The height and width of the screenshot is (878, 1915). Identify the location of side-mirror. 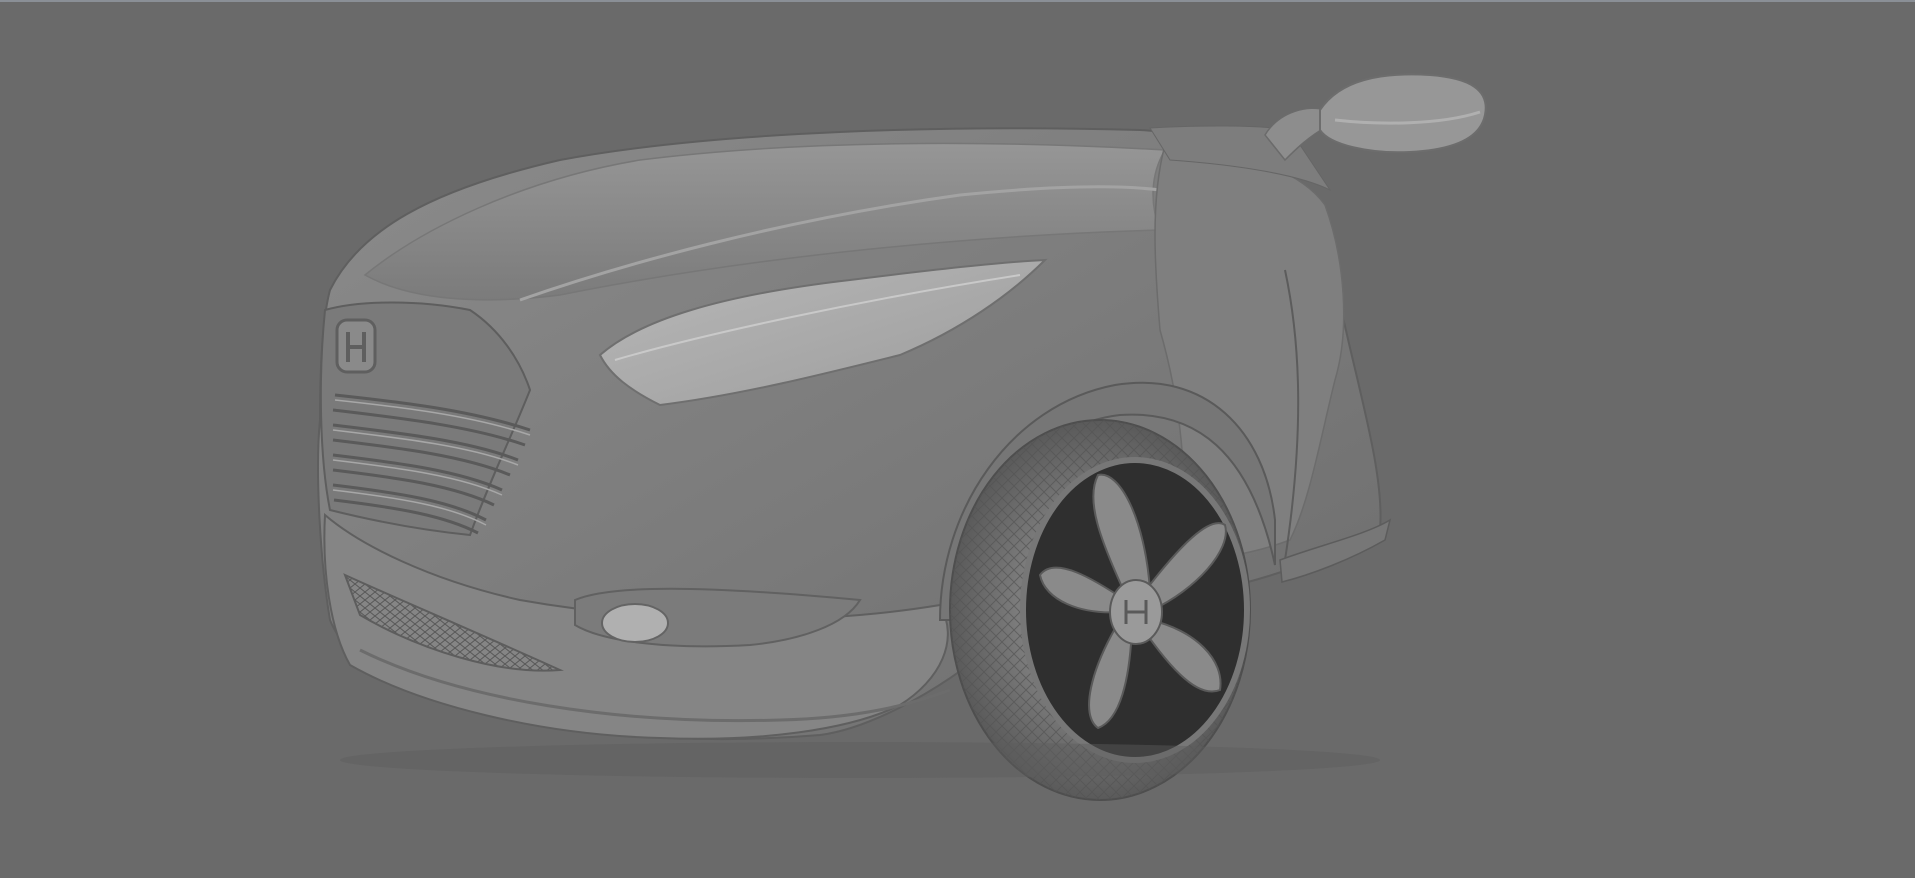
(1375, 117).